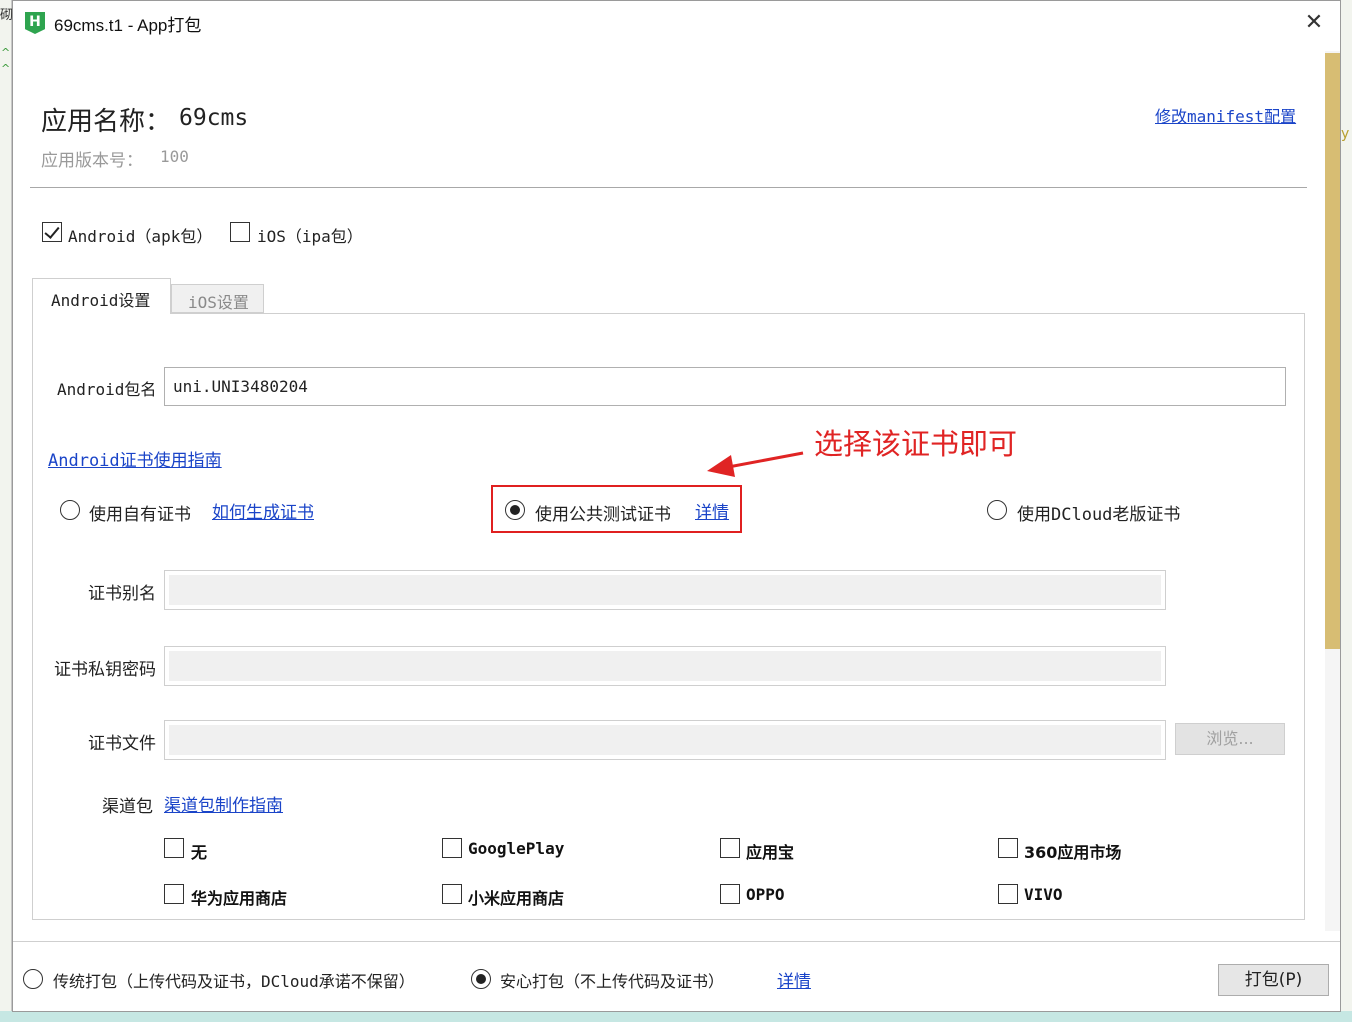 The height and width of the screenshot is (1022, 1352). I want to click on app-name-value: 69cms, so click(214, 118).